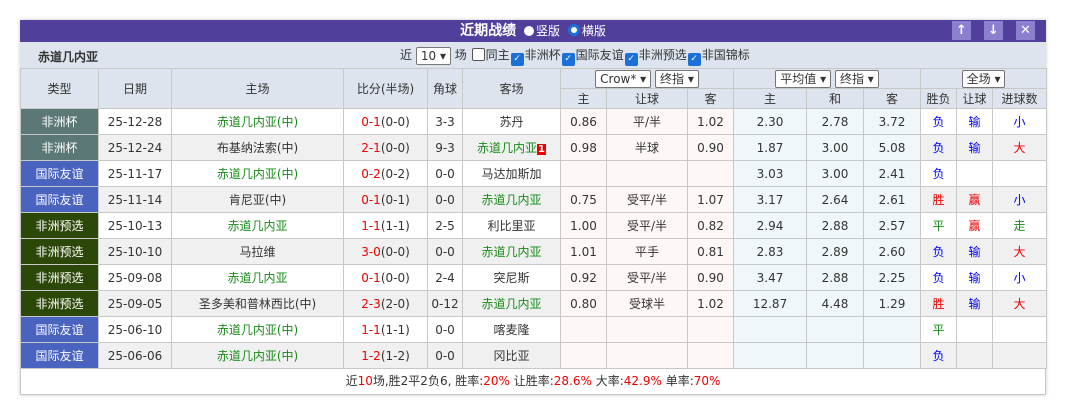 This screenshot has width=1068, height=418. I want to click on away-team-name: 苏丹, so click(511, 122).